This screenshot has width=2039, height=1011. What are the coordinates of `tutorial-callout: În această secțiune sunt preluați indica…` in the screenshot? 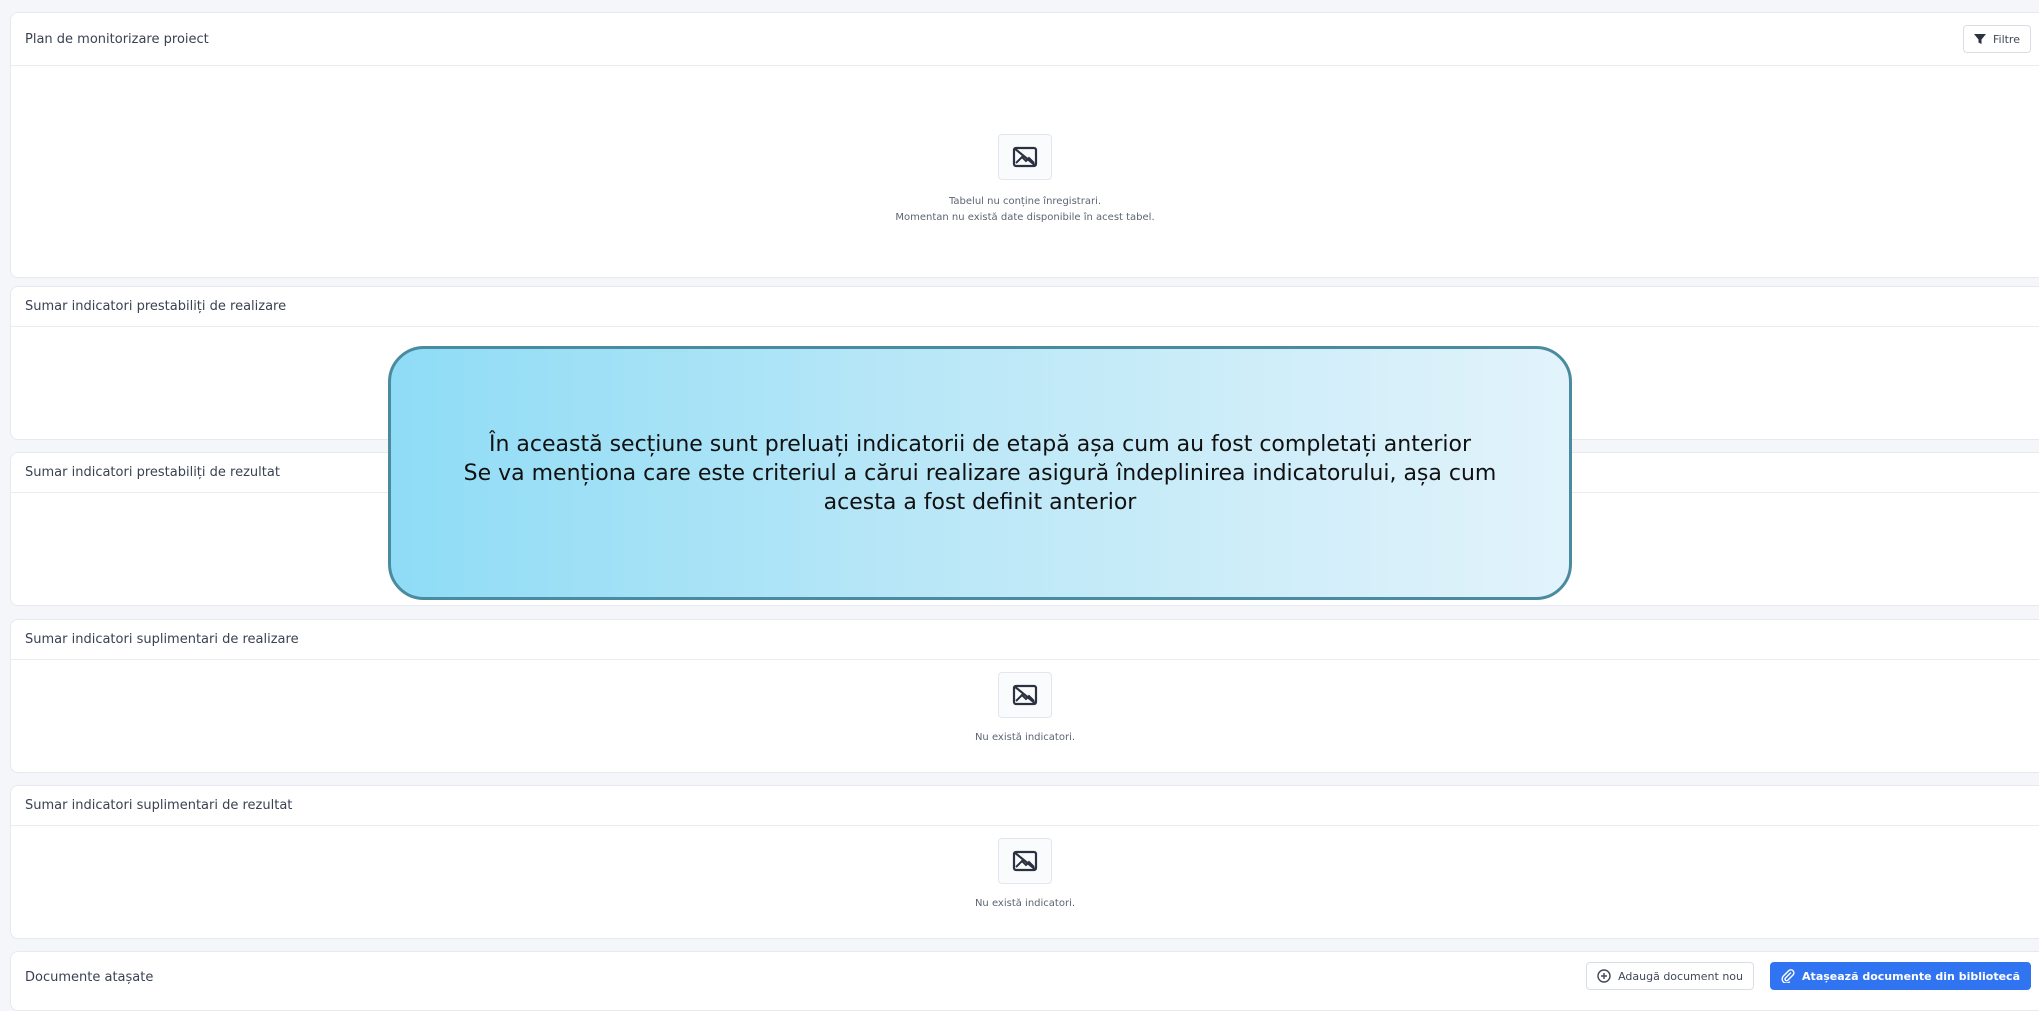 It's located at (980, 473).